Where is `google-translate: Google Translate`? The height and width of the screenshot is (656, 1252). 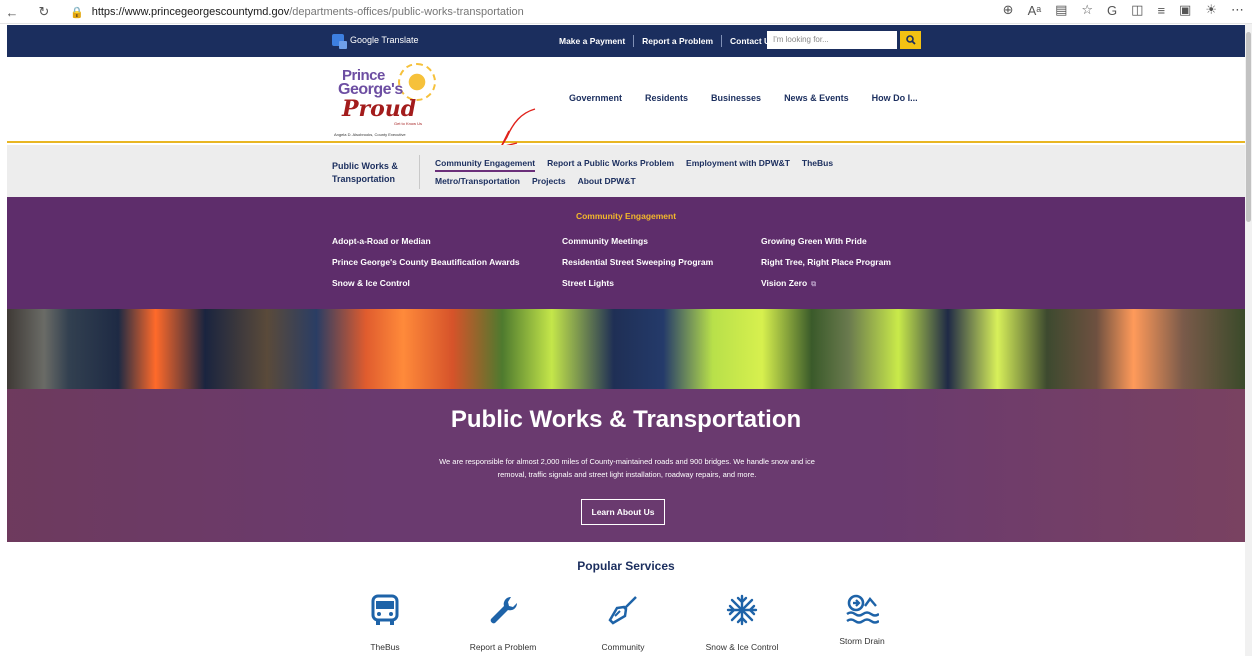
google-translate: Google Translate is located at coordinates (375, 41).